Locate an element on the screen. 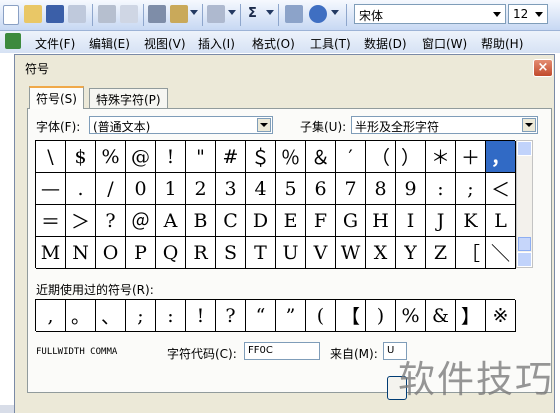 Image resolution: width=560 pixels, height=413 pixels. recent-symbol-cell: ( is located at coordinates (321, 316).